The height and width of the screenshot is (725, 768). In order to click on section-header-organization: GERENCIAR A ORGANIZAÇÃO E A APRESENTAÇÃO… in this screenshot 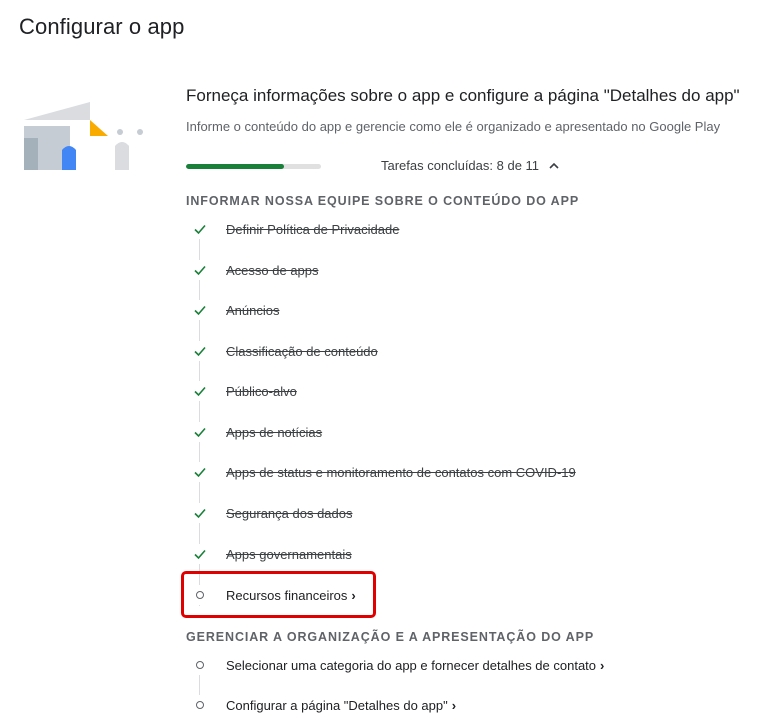, I will do `click(390, 637)`.